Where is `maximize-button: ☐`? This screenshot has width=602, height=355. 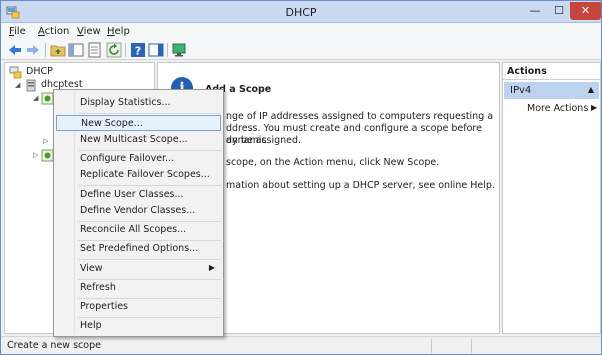 maximize-button: ☐ is located at coordinates (559, 11).